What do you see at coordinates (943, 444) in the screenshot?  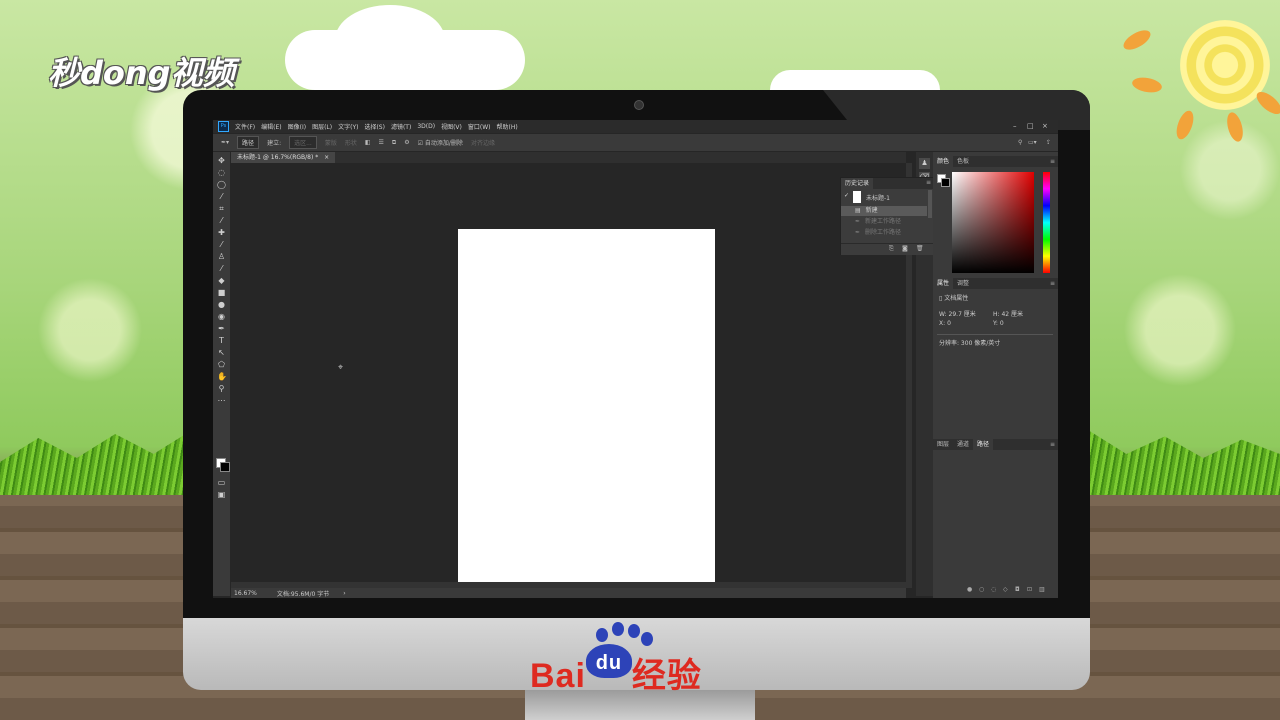 I see `tab-layers: 图层` at bounding box center [943, 444].